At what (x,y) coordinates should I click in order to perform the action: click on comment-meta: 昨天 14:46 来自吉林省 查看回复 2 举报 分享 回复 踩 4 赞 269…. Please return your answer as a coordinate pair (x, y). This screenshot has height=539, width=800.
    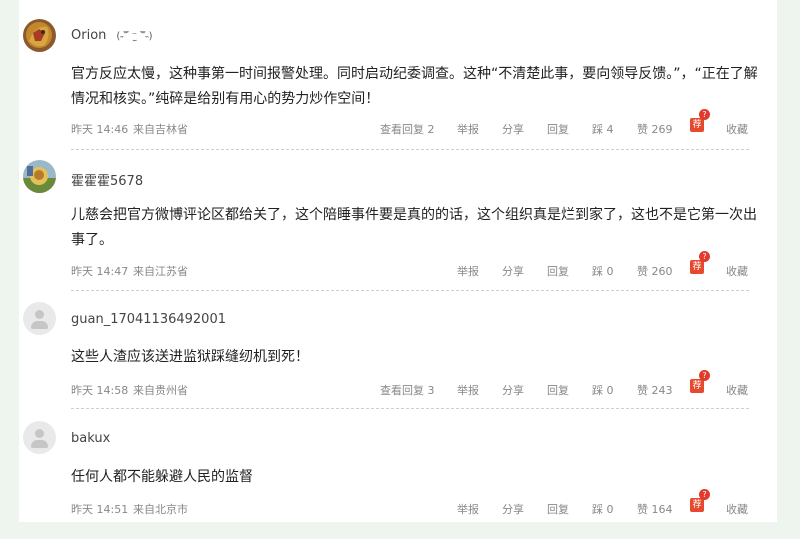
    Looking at the image, I should click on (410, 123).